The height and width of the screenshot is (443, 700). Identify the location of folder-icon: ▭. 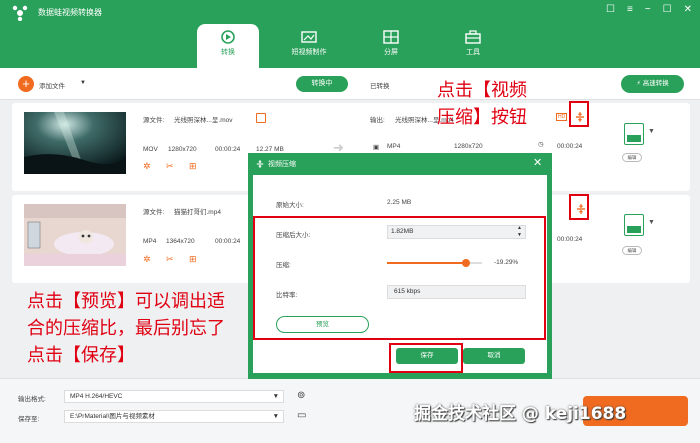
(301, 415).